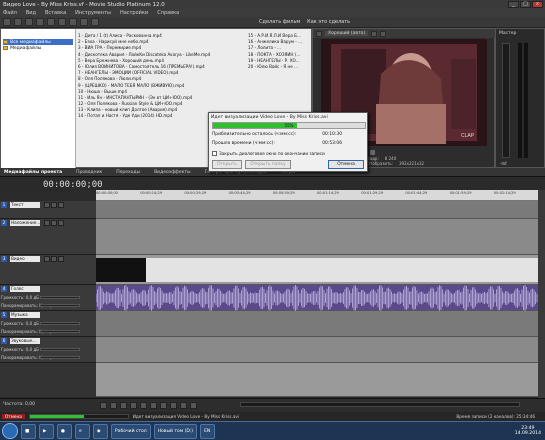 The height and width of the screenshot is (440, 545). Describe the element at coordinates (193, 405) in the screenshot. I see `next-frame-icon` at that location.